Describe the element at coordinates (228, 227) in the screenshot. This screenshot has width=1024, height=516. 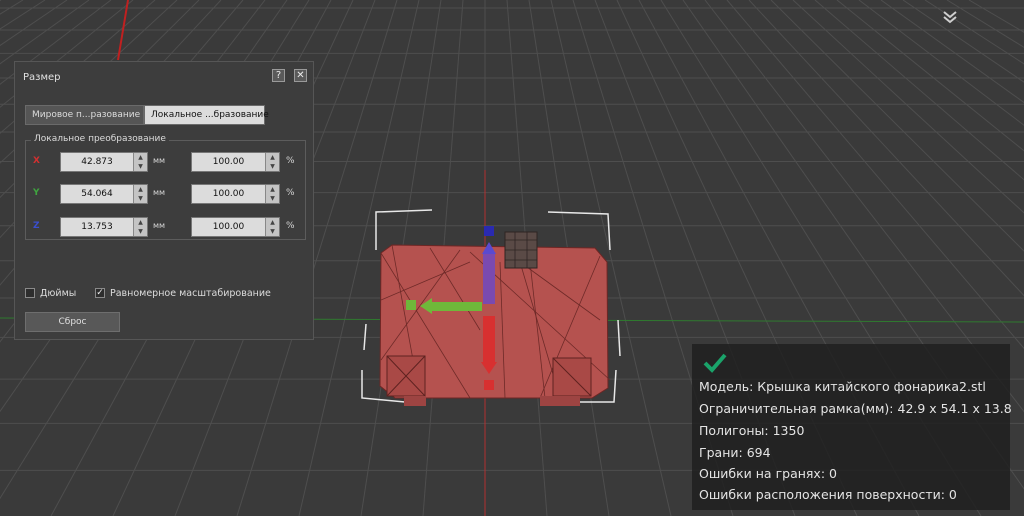
I see `percent-z-value: 100.00` at that location.